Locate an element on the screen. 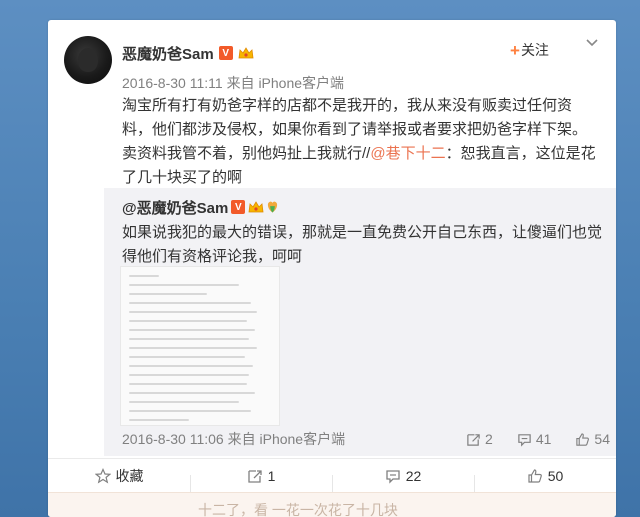  avatar-face is located at coordinates (88, 60).